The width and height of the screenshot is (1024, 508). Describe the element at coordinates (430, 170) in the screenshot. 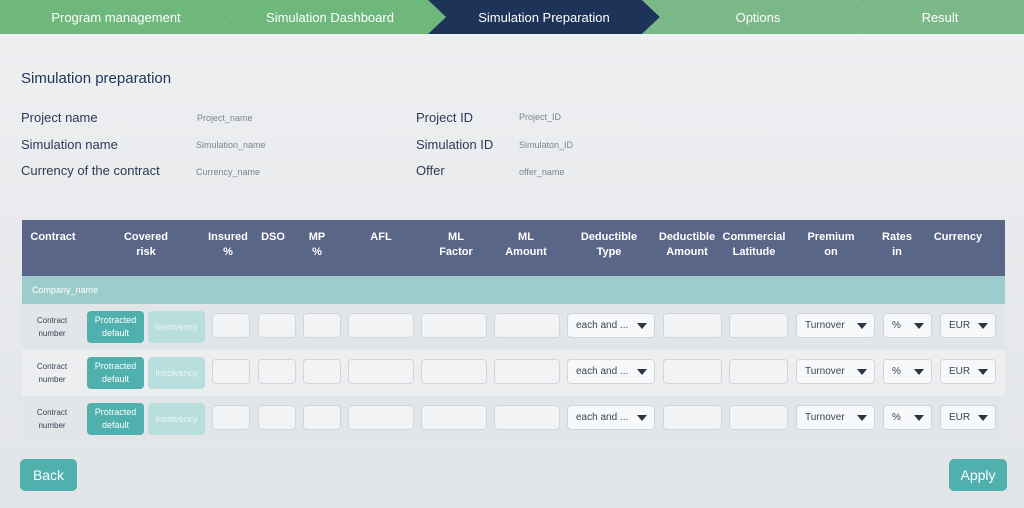

I see `offer-label: Offer` at that location.